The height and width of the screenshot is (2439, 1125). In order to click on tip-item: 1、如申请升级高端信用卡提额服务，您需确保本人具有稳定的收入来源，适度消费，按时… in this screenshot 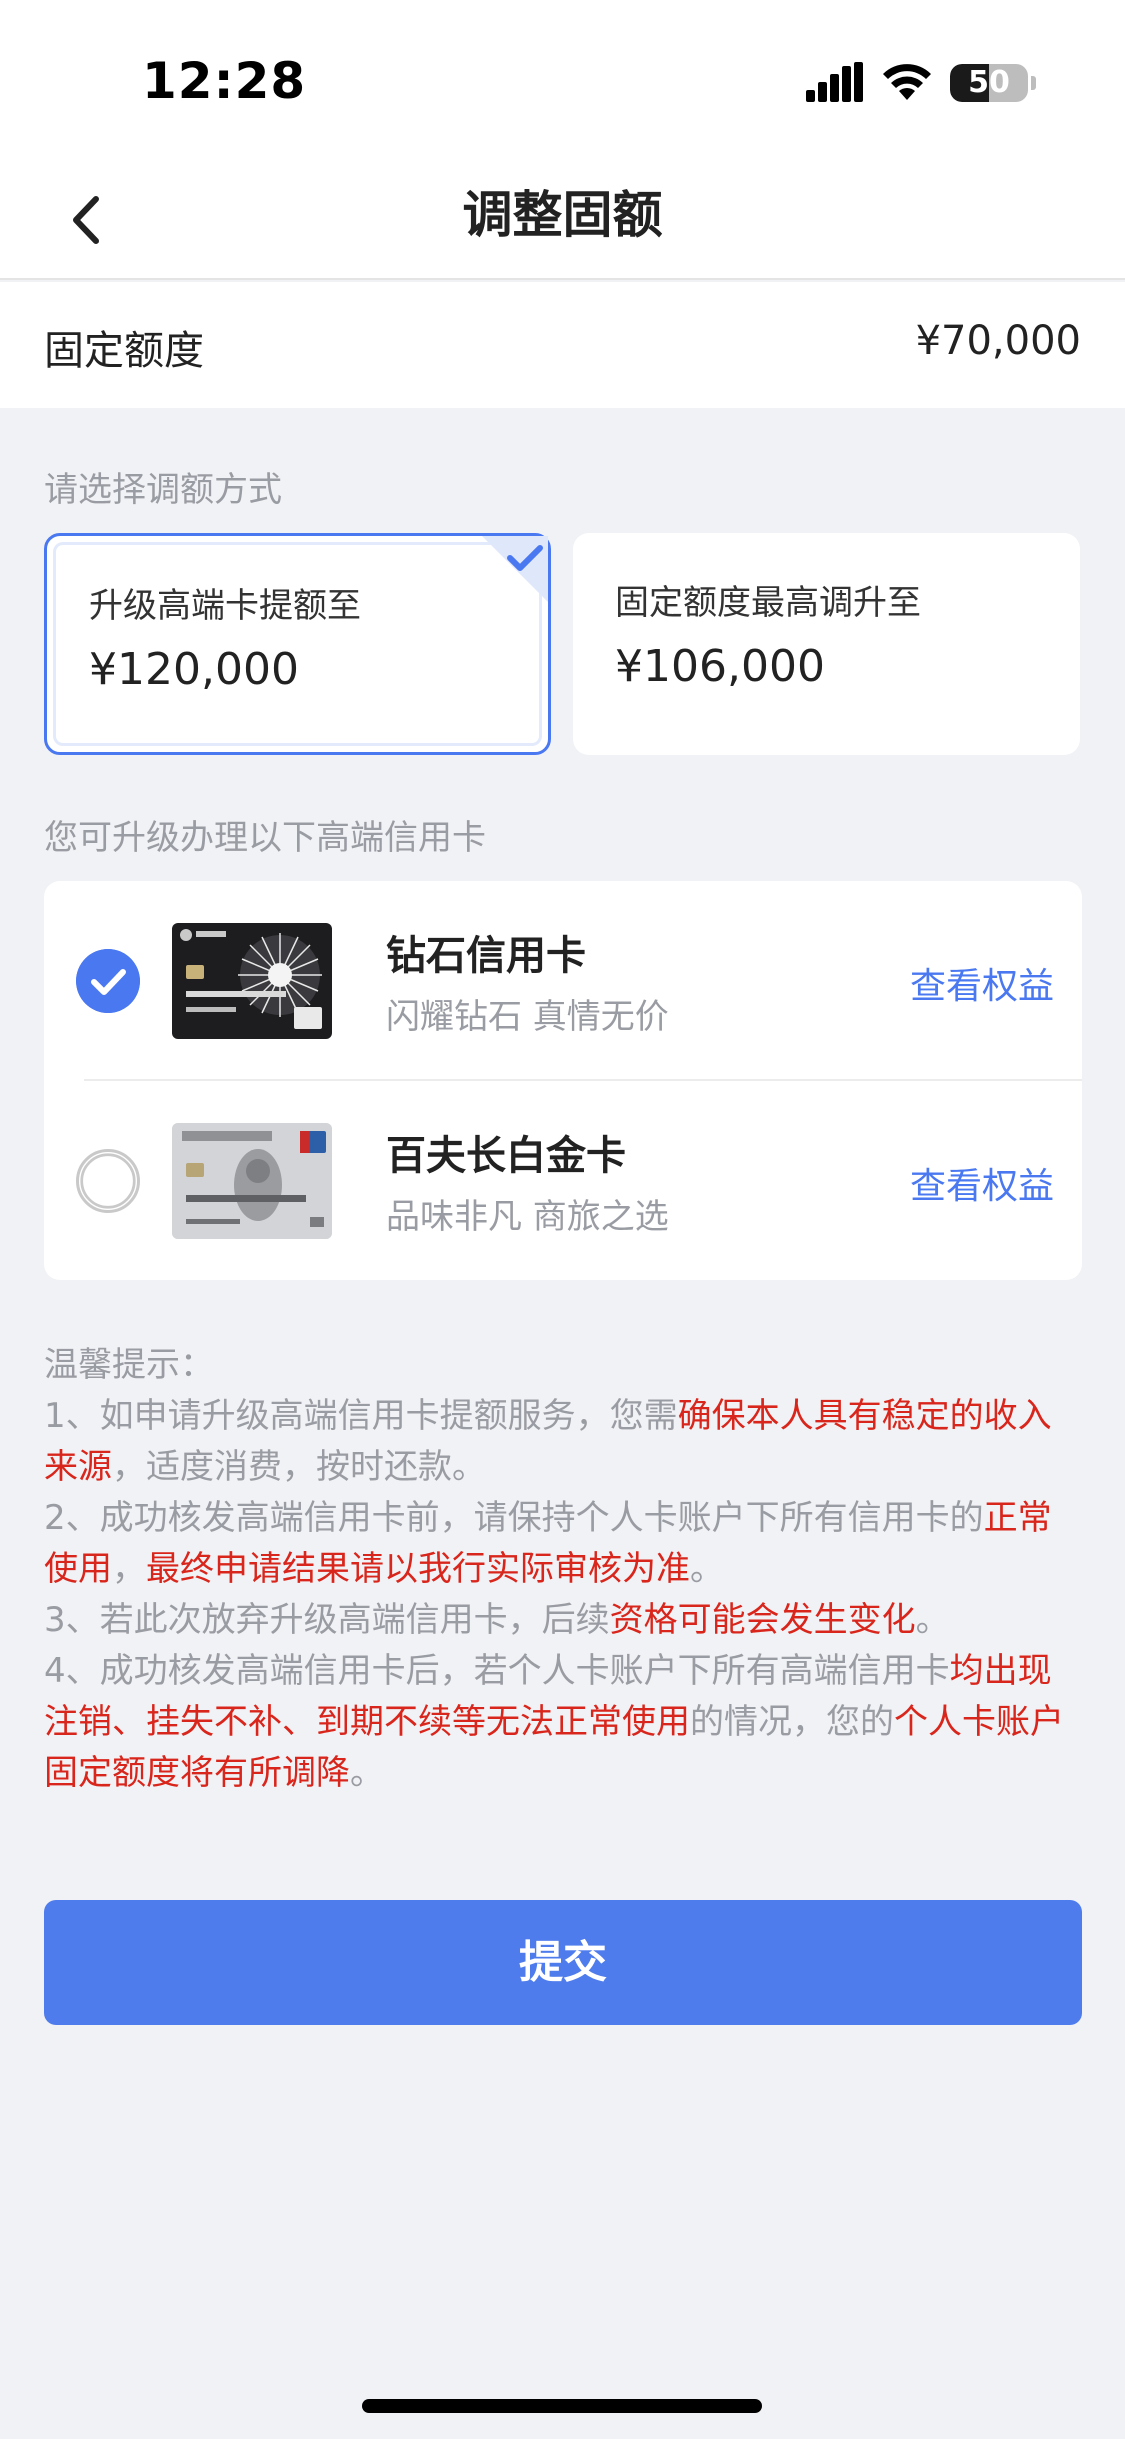, I will do `click(564, 1442)`.